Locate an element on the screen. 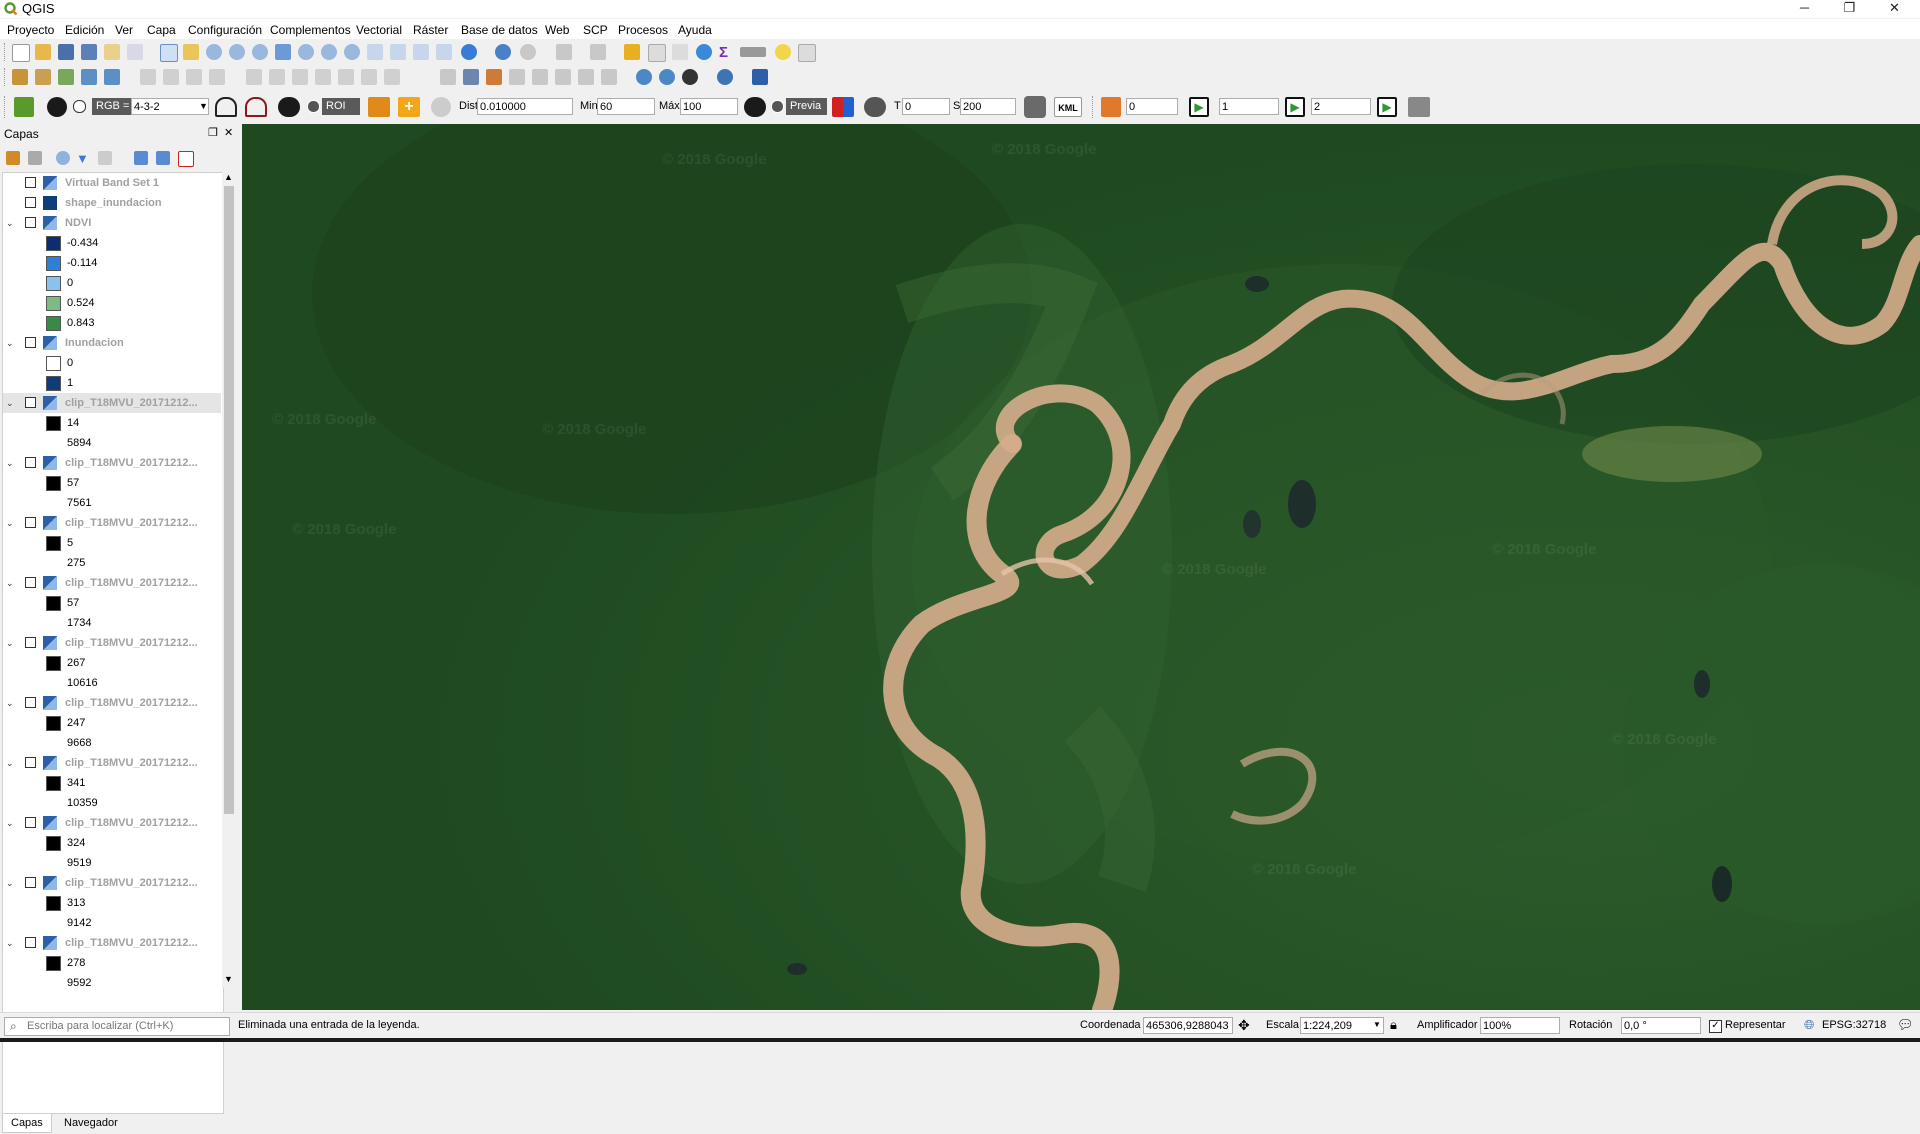  menu-configuracion: Configuración is located at coordinates (225, 30).